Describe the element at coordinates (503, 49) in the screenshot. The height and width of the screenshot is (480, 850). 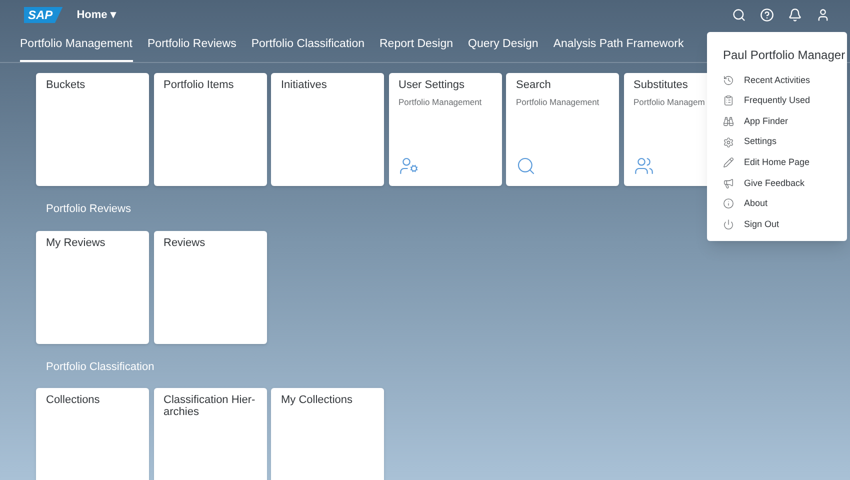
I see `nav-tab: Query Design` at that location.